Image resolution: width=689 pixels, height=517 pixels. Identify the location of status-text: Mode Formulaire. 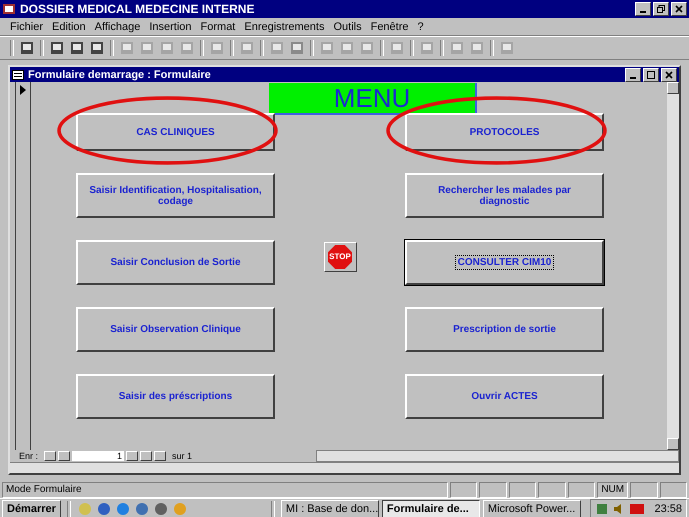
(225, 490).